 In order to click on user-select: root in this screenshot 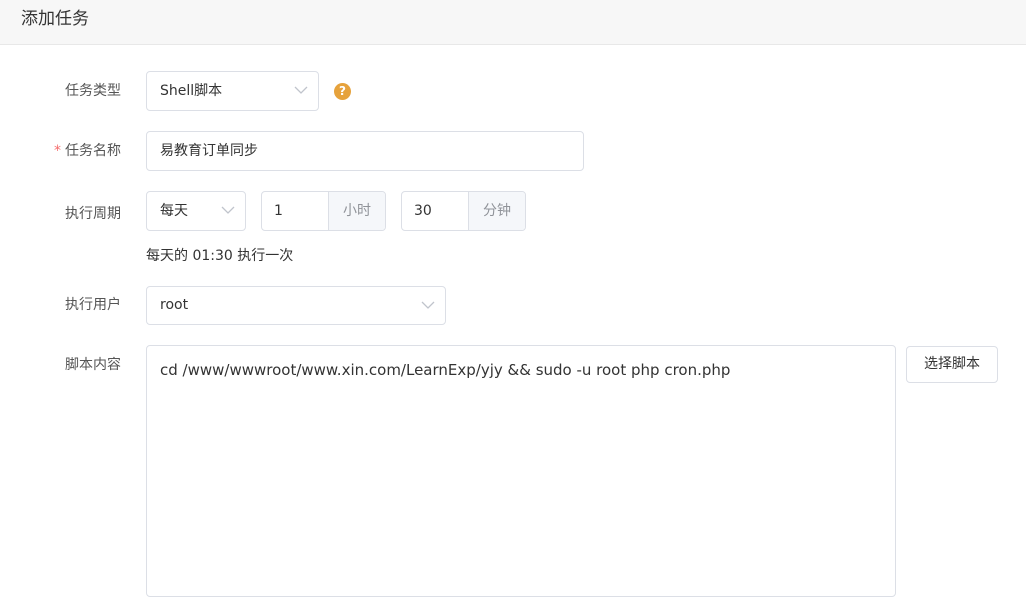, I will do `click(296, 305)`.